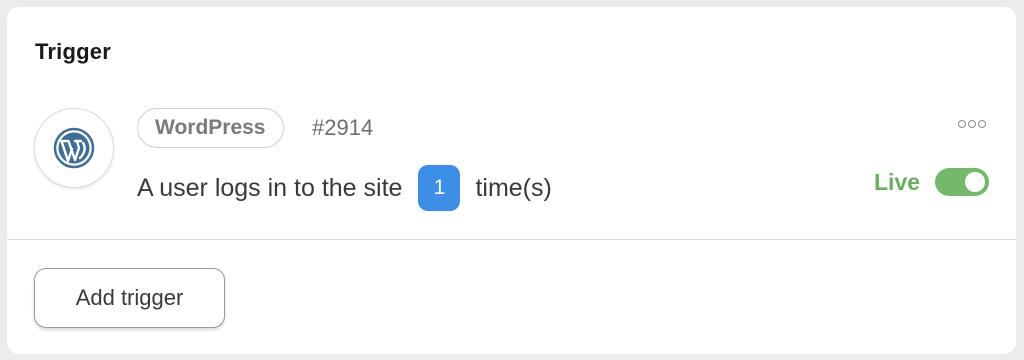 This screenshot has height=360, width=1024. What do you see at coordinates (975, 182) in the screenshot?
I see `toggle-knob` at bounding box center [975, 182].